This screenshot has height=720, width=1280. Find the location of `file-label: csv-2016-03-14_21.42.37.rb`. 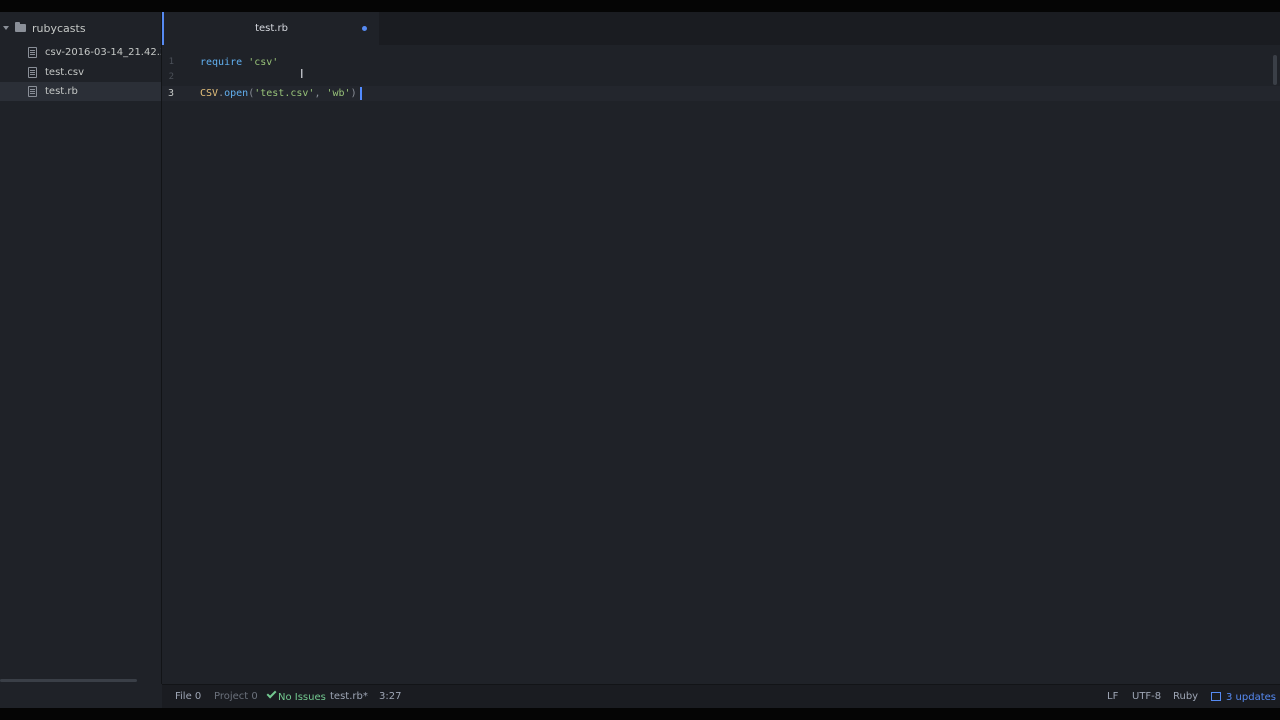

file-label: csv-2016-03-14_21.42.37.rb is located at coordinates (103, 52).